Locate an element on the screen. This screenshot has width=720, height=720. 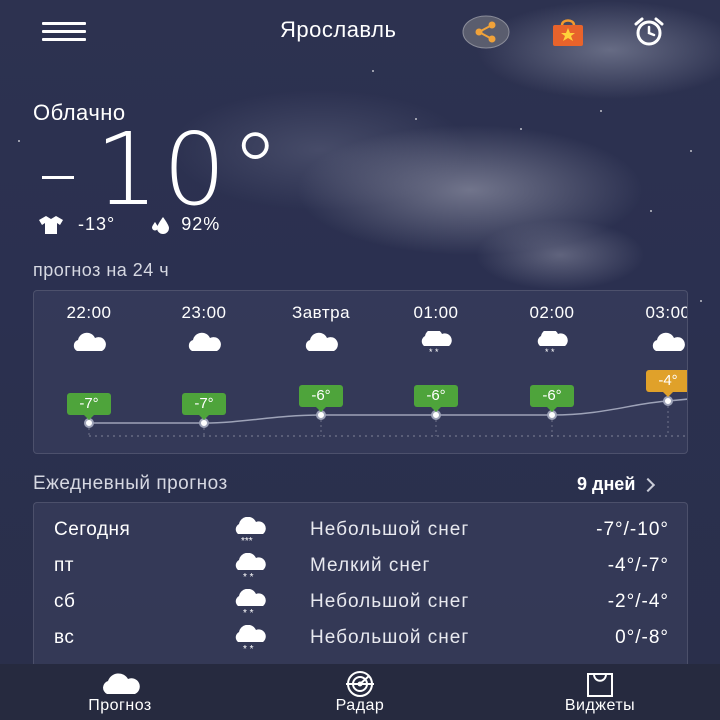
widgets-bag-icon is located at coordinates (600, 685).